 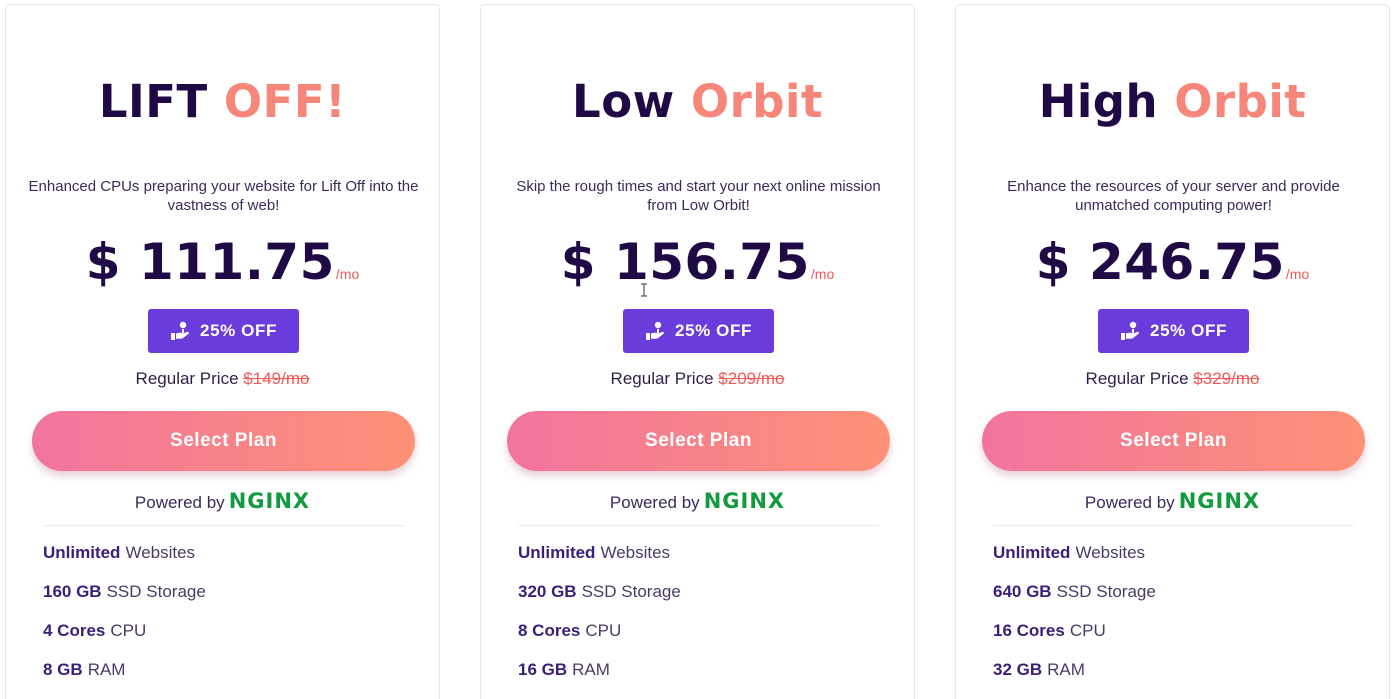 What do you see at coordinates (623, 101) in the screenshot?
I see `plan-title-main: Low` at bounding box center [623, 101].